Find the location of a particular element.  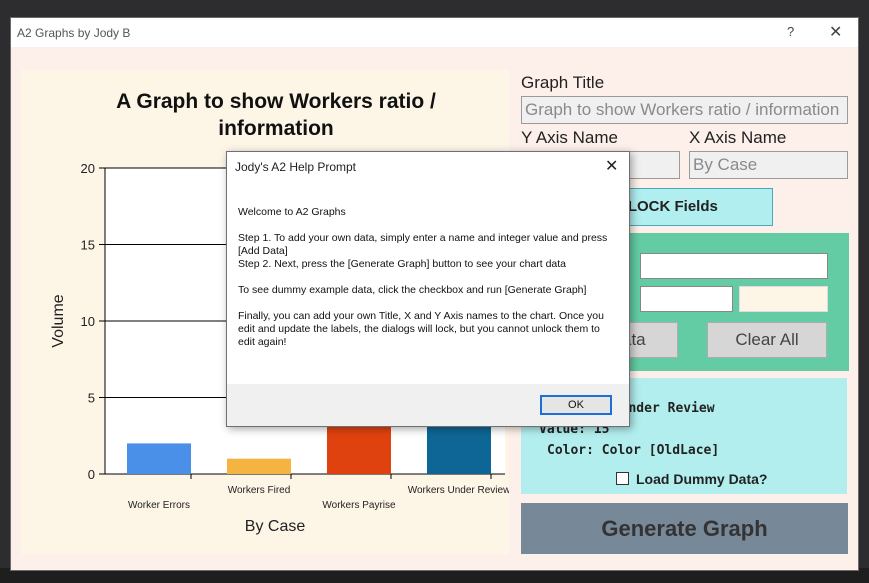

generate-graph-button: Generate Graph is located at coordinates (684, 528).